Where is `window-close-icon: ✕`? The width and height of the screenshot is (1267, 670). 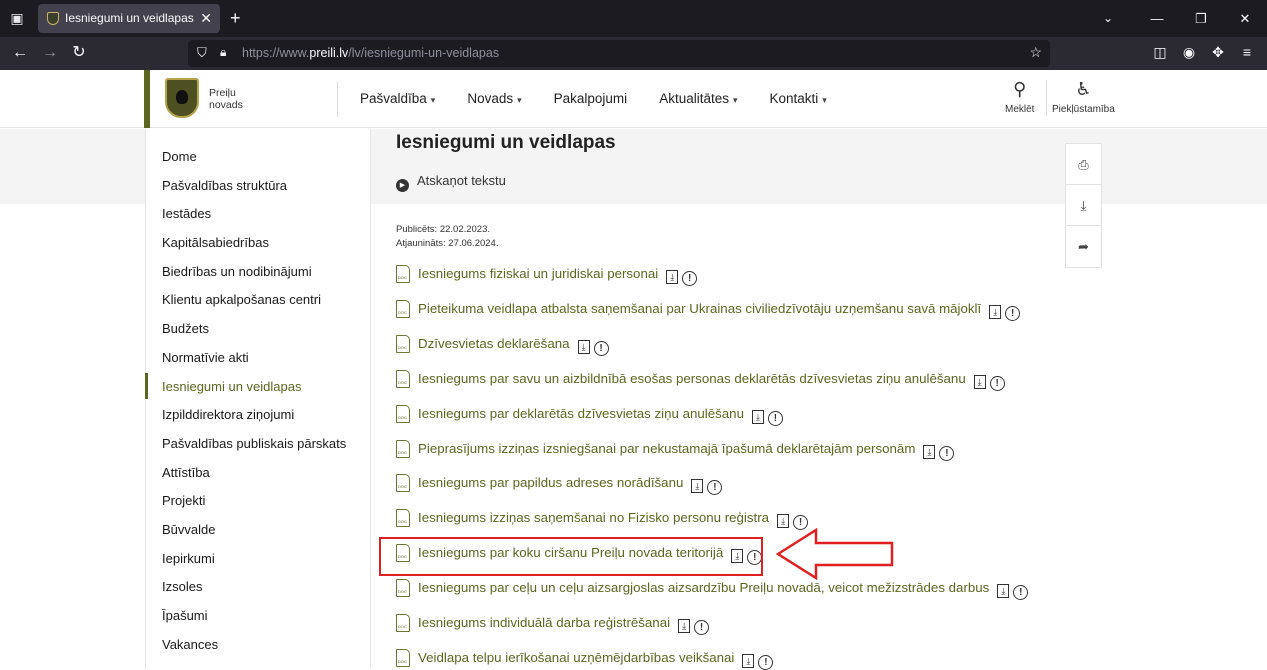 window-close-icon: ✕ is located at coordinates (1245, 18).